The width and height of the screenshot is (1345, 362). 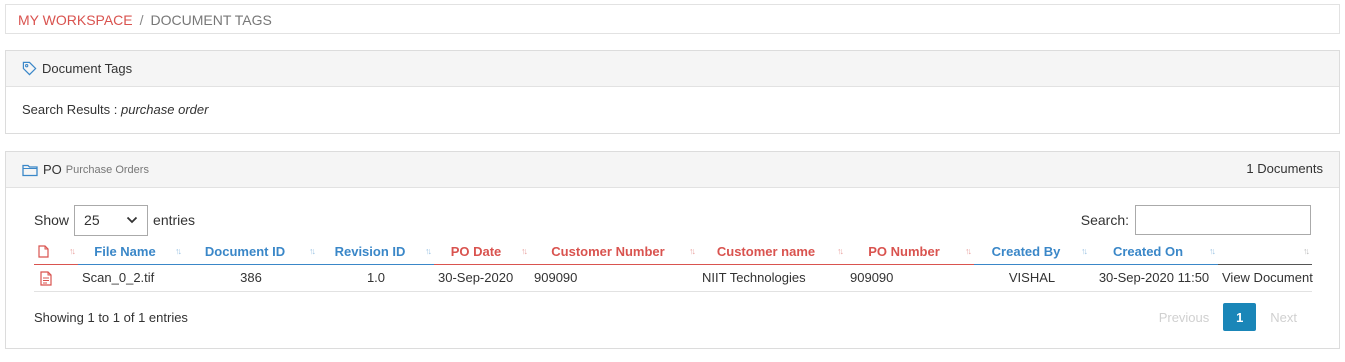 What do you see at coordinates (52, 220) in the screenshot?
I see `show-label: Show` at bounding box center [52, 220].